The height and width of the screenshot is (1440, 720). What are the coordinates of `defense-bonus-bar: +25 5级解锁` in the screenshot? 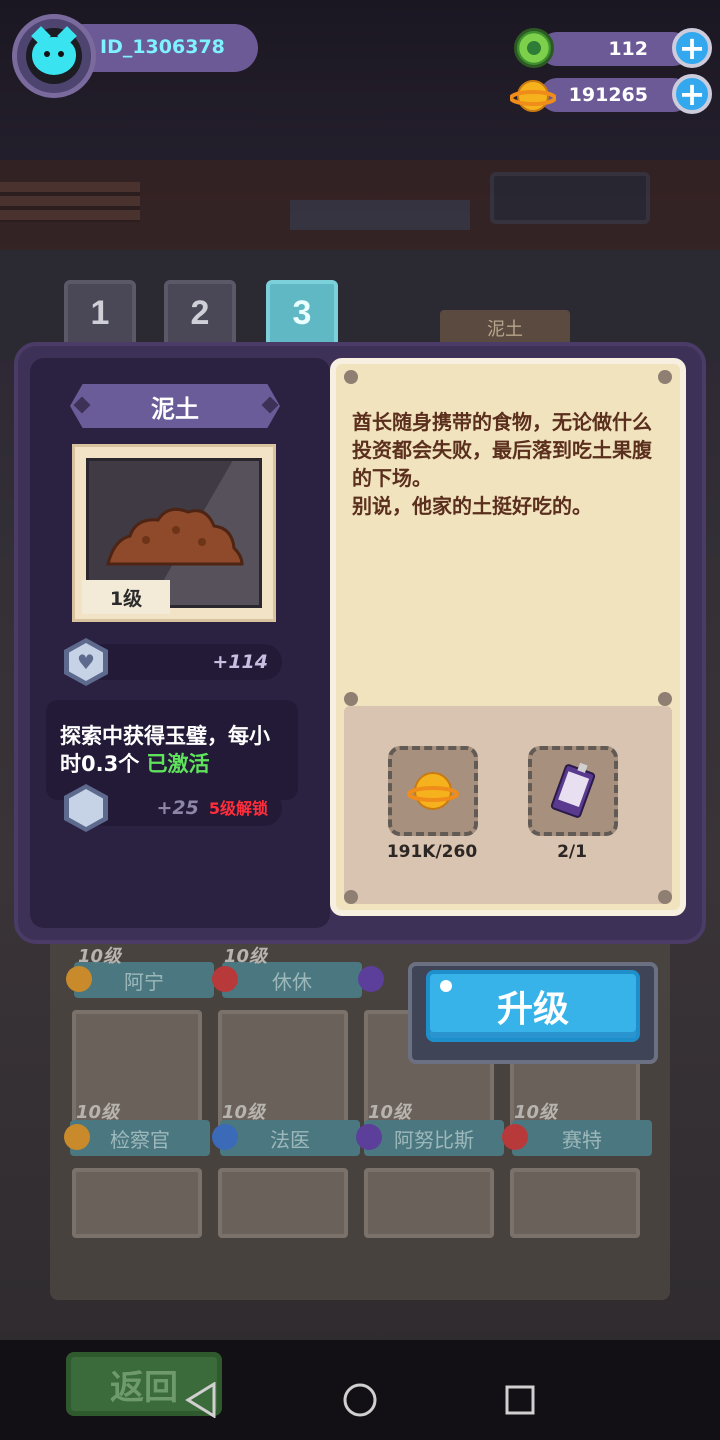 It's located at (183, 808).